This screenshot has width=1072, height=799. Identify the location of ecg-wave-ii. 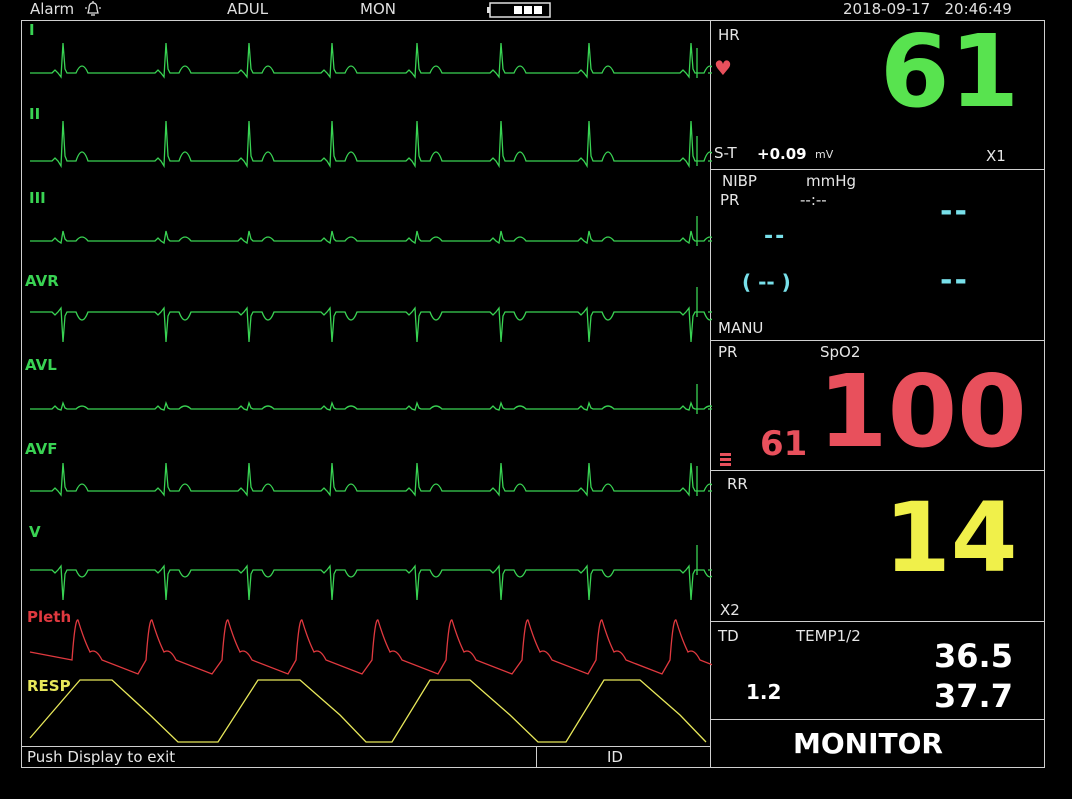
(371, 144).